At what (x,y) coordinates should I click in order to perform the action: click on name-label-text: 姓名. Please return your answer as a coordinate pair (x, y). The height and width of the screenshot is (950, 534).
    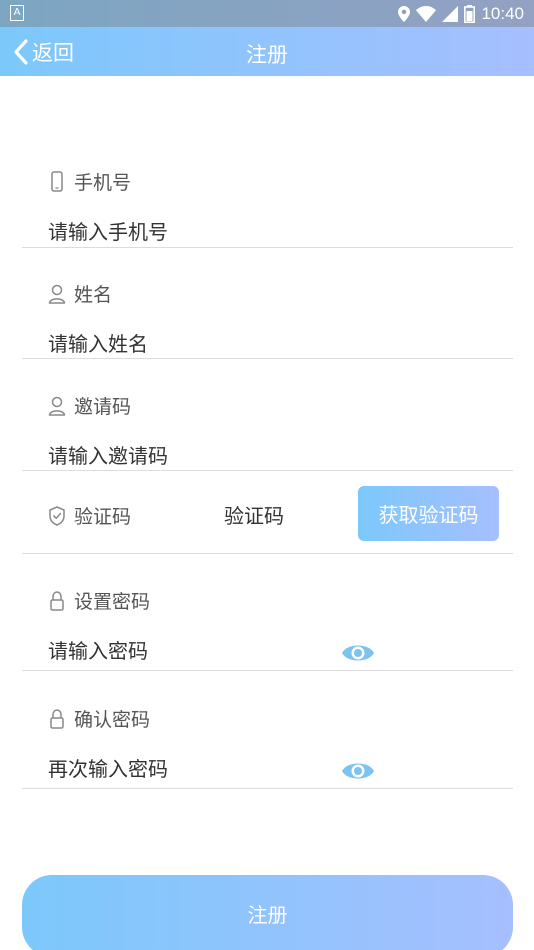
    Looking at the image, I should click on (93, 295).